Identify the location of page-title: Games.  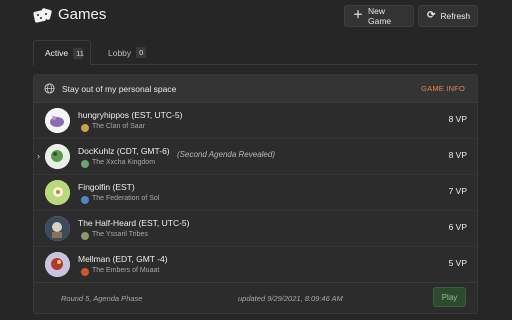
(82, 14).